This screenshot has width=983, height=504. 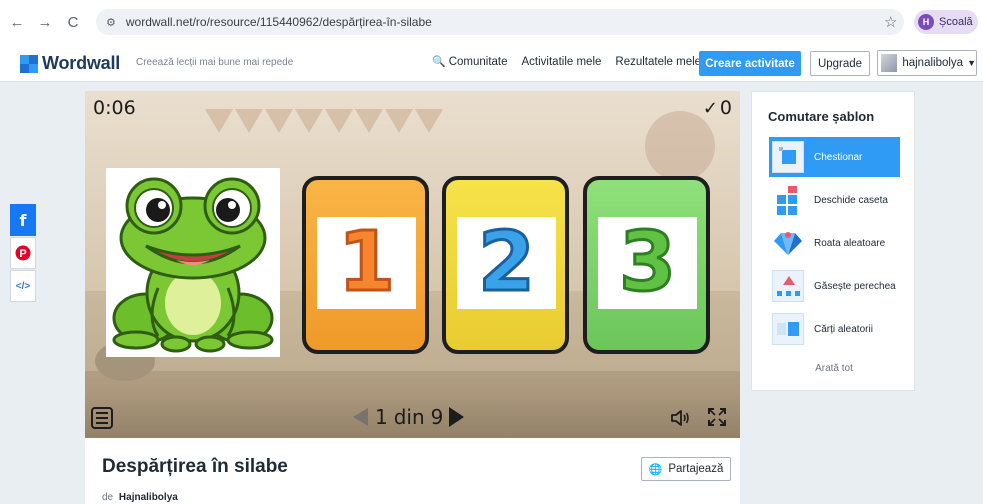 I want to click on see-all-link: Arată tot, so click(x=834, y=368).